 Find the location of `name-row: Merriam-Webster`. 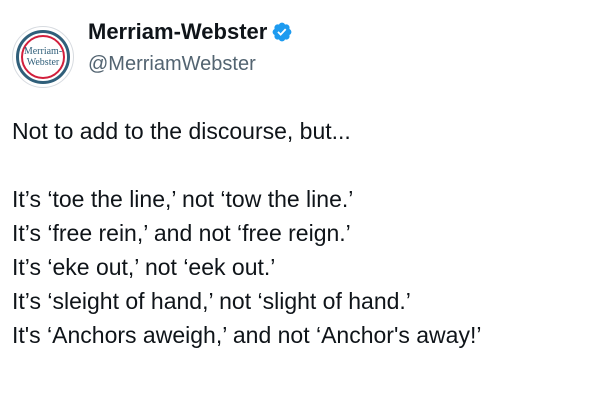

name-row: Merriam-Webster is located at coordinates (190, 32).